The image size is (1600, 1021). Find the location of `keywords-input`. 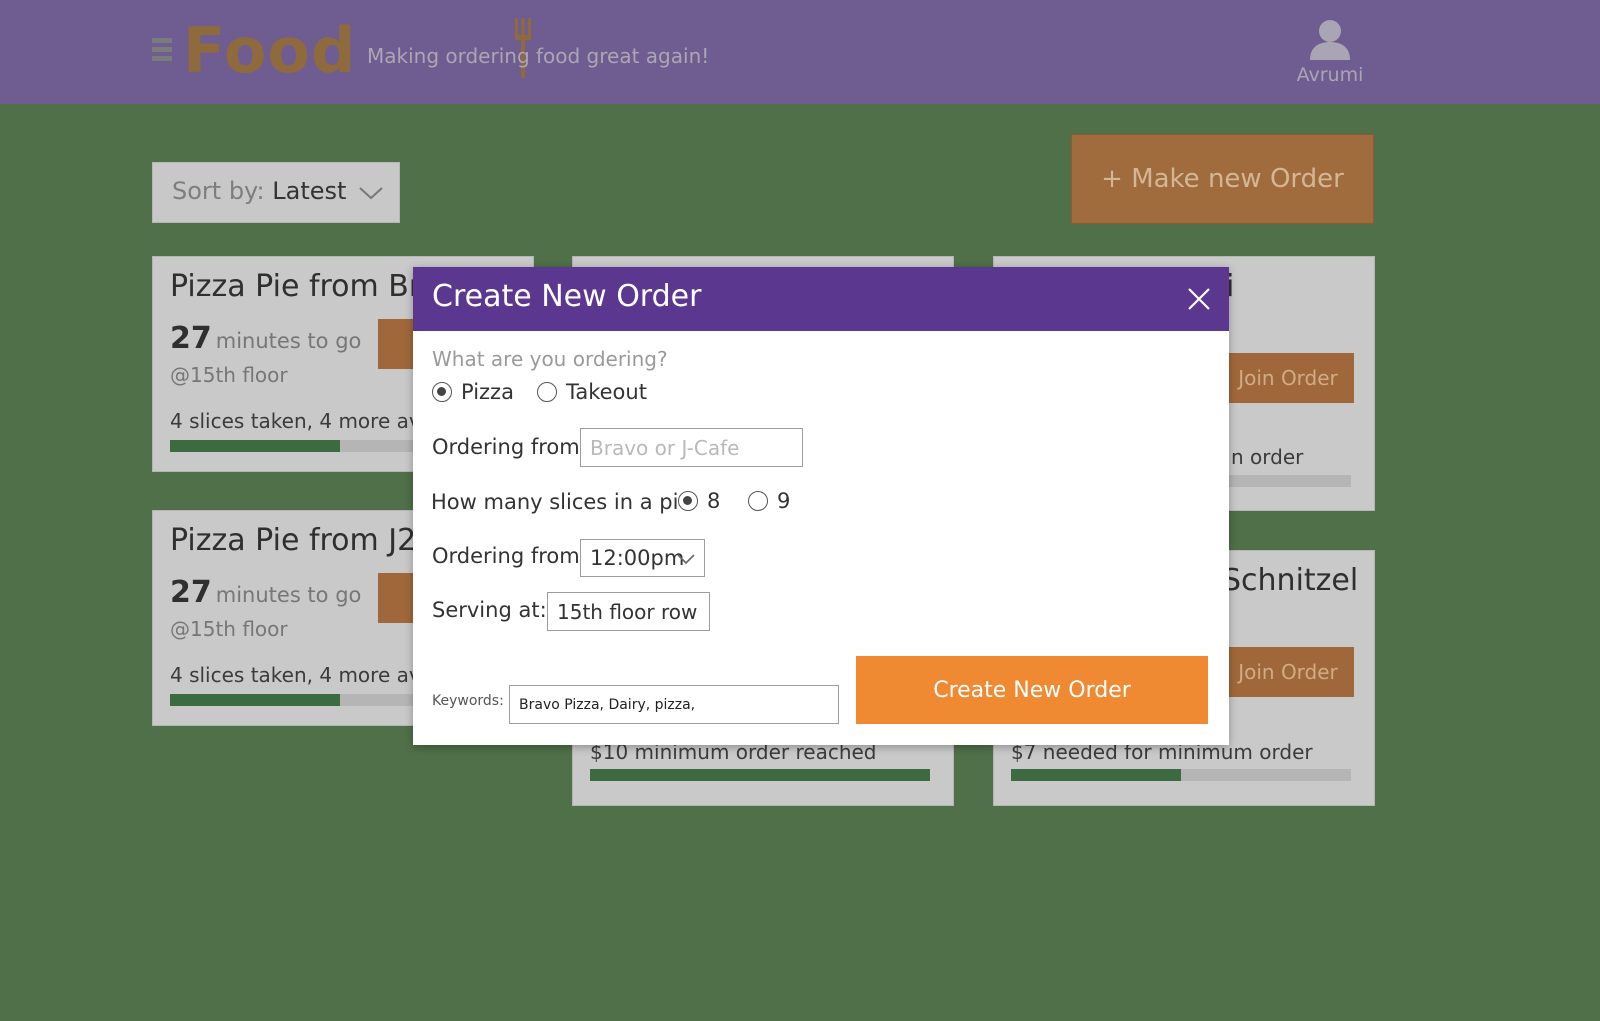

keywords-input is located at coordinates (674, 704).